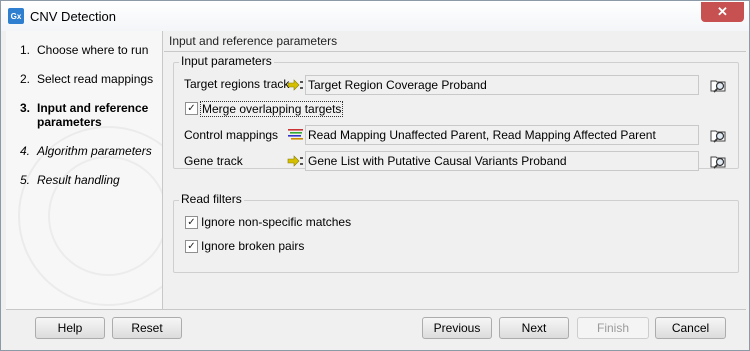 The height and width of the screenshot is (351, 750). Describe the element at coordinates (95, 79) in the screenshot. I see `step-label: Select read mappings` at that location.